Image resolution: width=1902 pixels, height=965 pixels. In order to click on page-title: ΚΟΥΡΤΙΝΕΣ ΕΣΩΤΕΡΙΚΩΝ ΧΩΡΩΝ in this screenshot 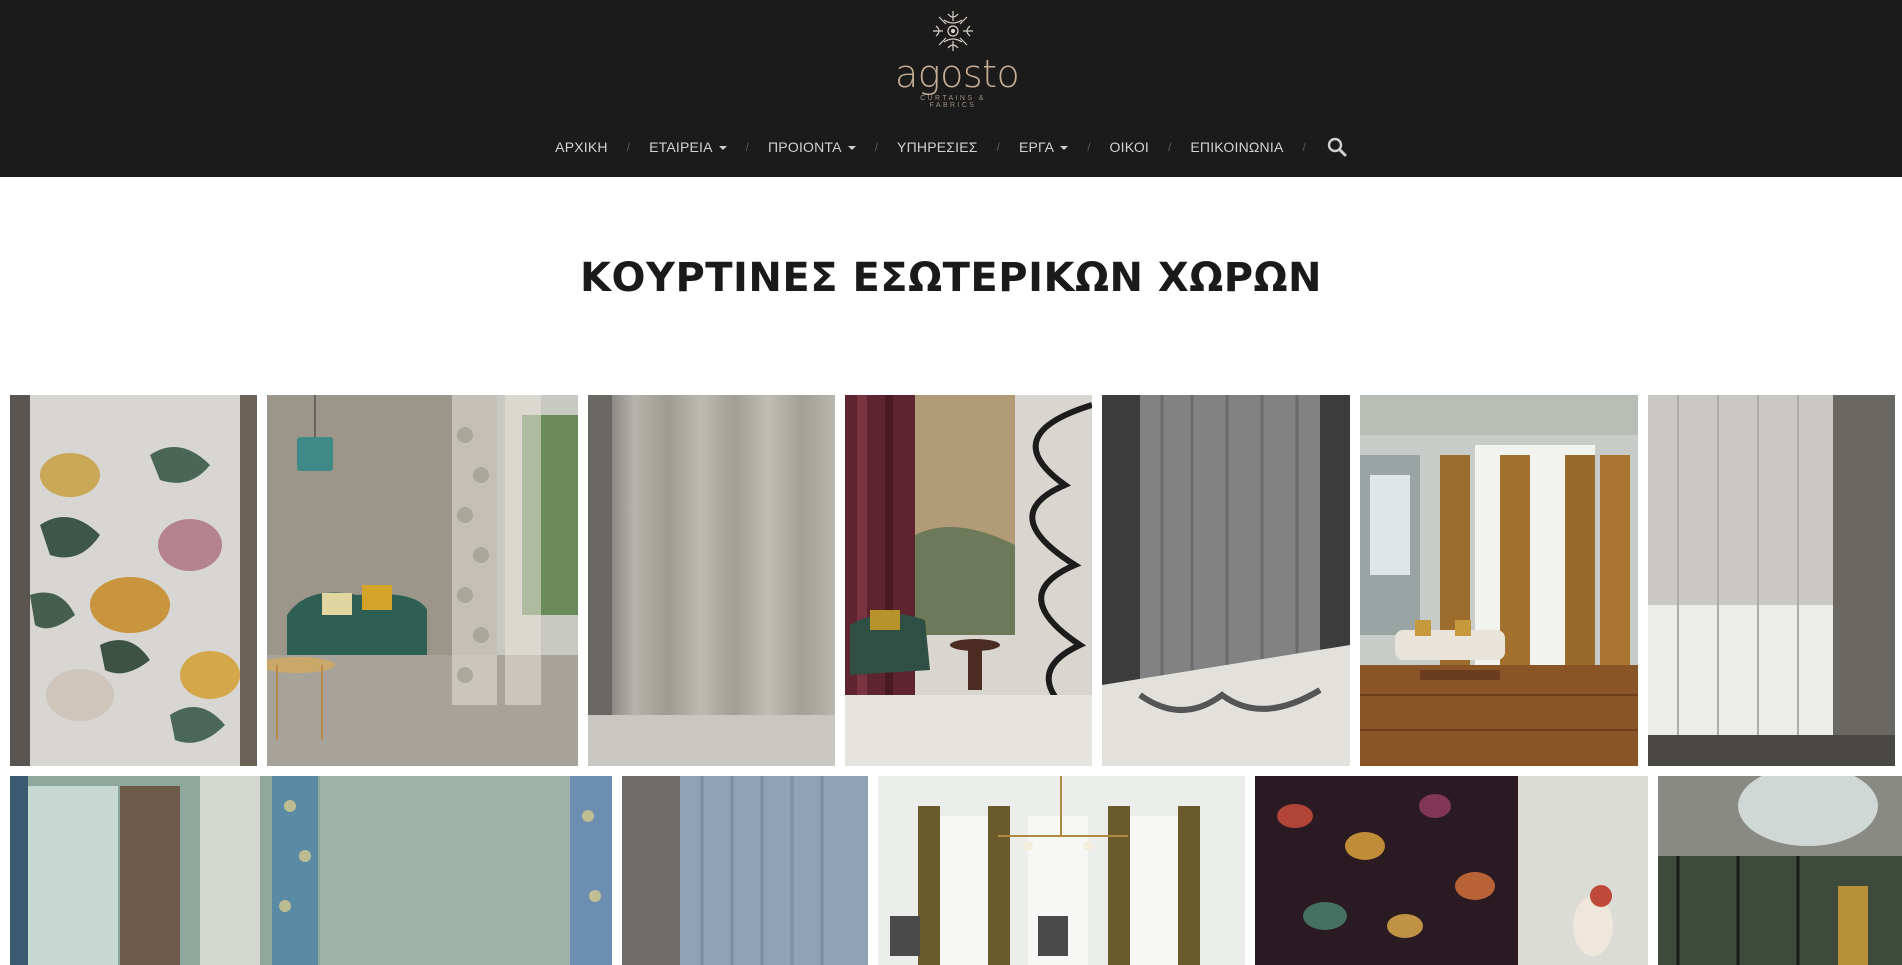, I will do `click(950, 278)`.